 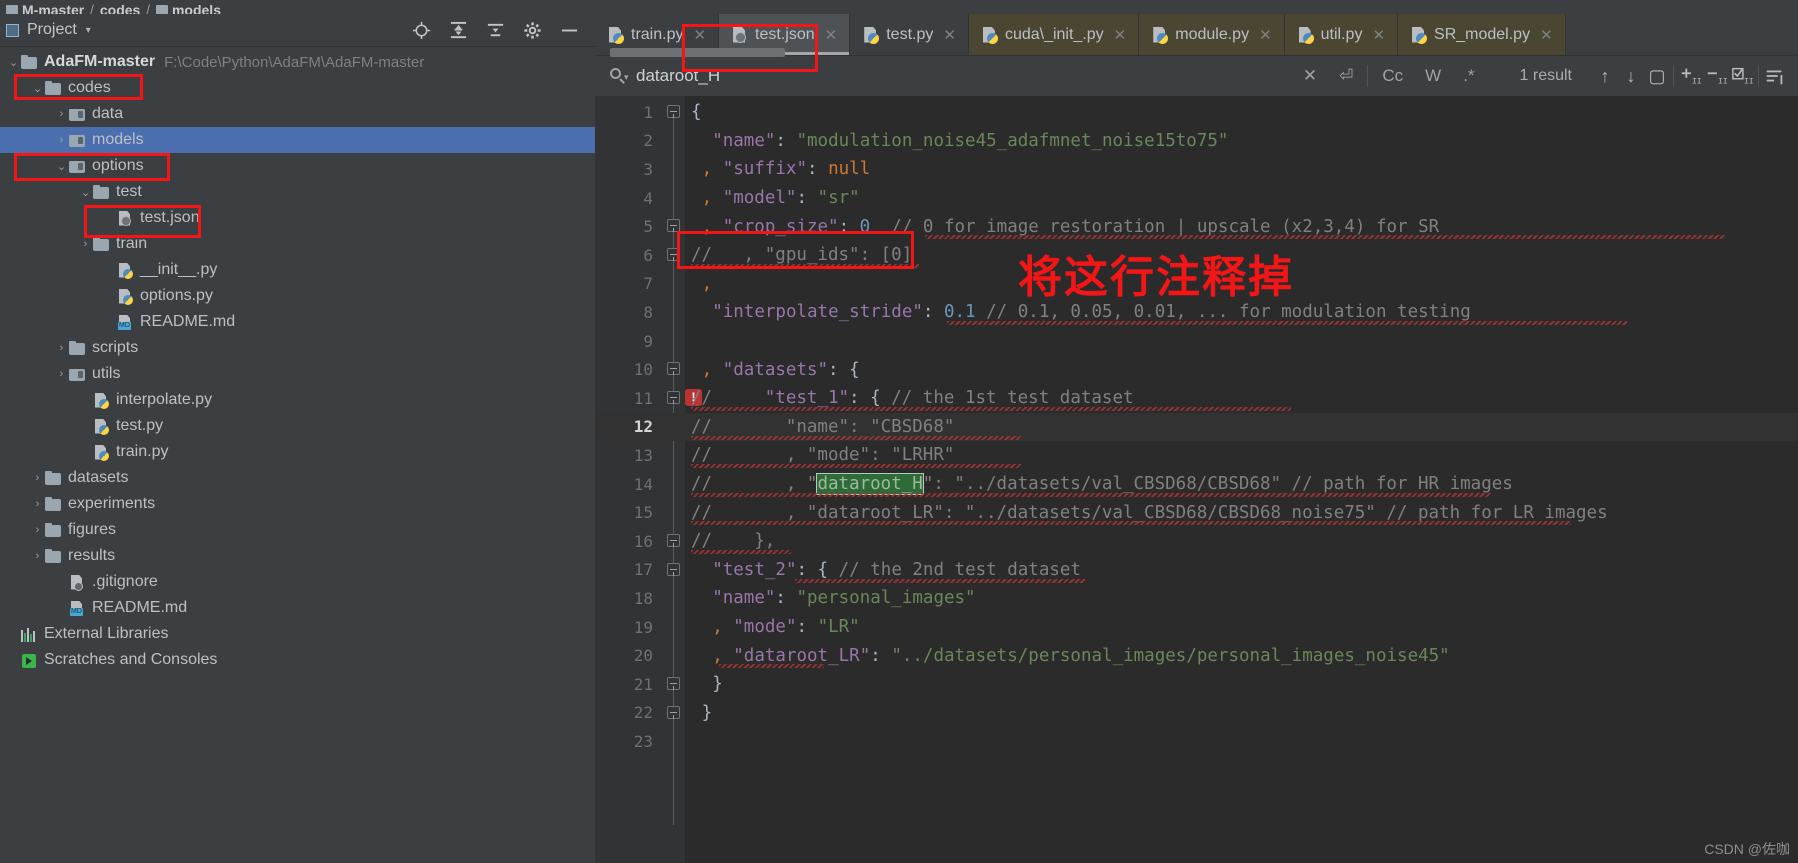 What do you see at coordinates (188, 8) in the screenshot?
I see `breadcrumb-item-2: models` at bounding box center [188, 8].